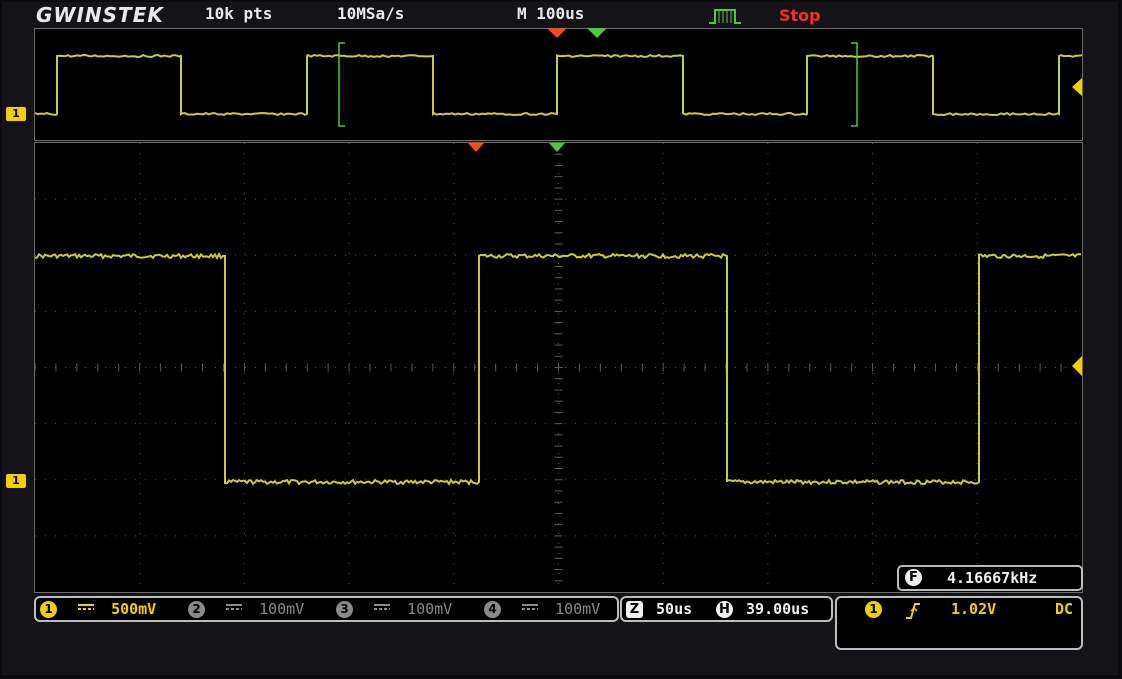 The height and width of the screenshot is (679, 1122). Describe the element at coordinates (326, 609) in the screenshot. I see `channel-scale-bar: 1 500mV 2 100mV 3 100mV 4 100mV` at that location.